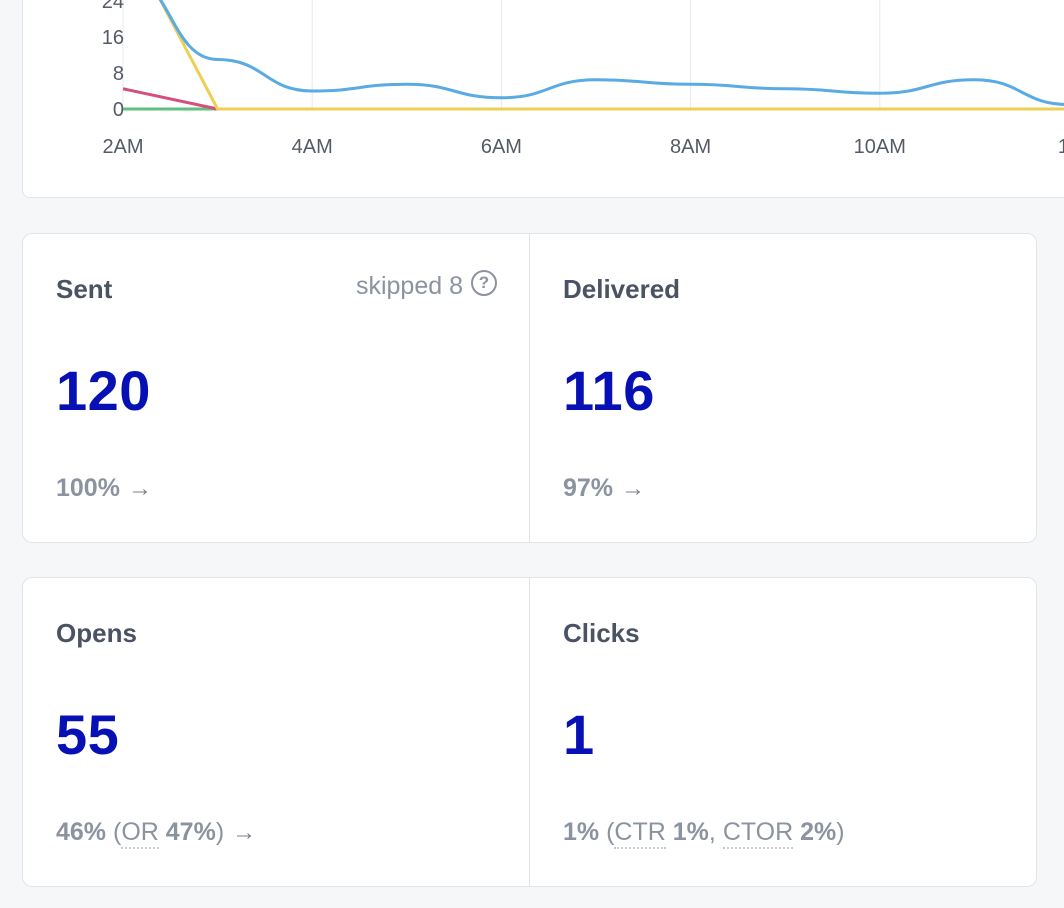  What do you see at coordinates (312, 147) in the screenshot?
I see `x-tick-label: 4AM` at bounding box center [312, 147].